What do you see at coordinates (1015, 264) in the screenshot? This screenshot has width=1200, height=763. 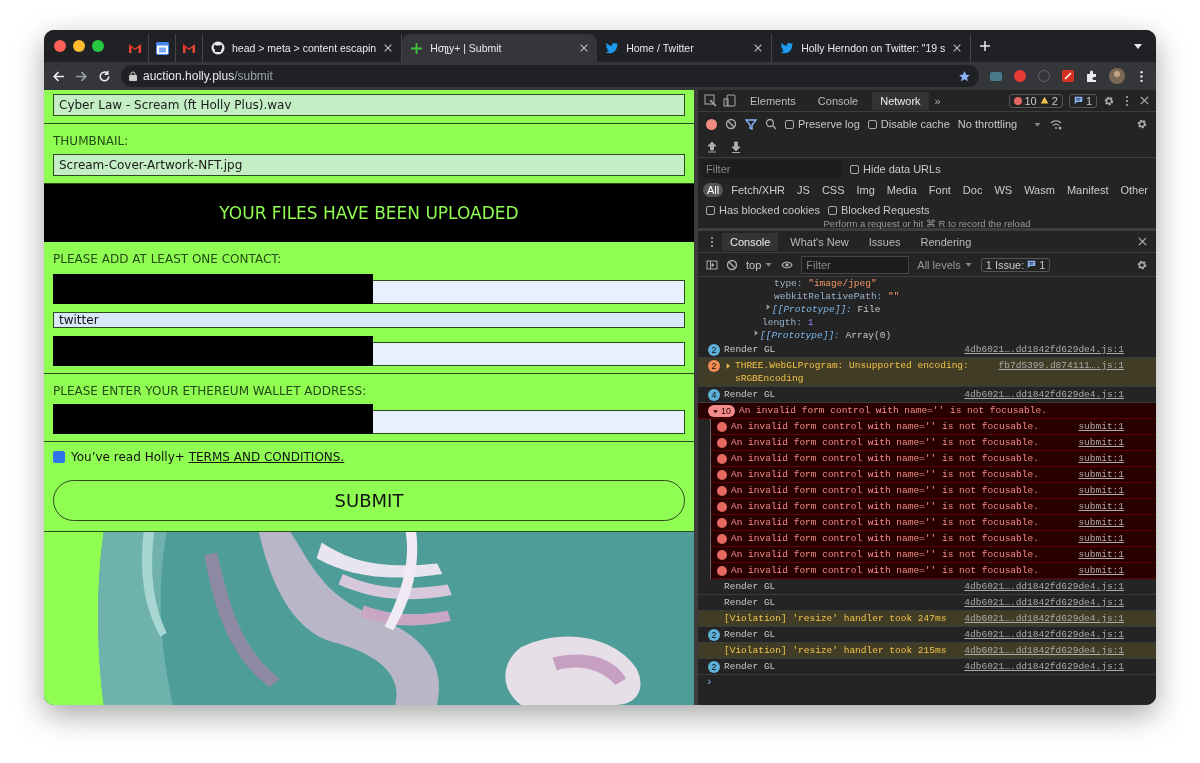 I see `issues-button: 1 Issue: 1` at bounding box center [1015, 264].